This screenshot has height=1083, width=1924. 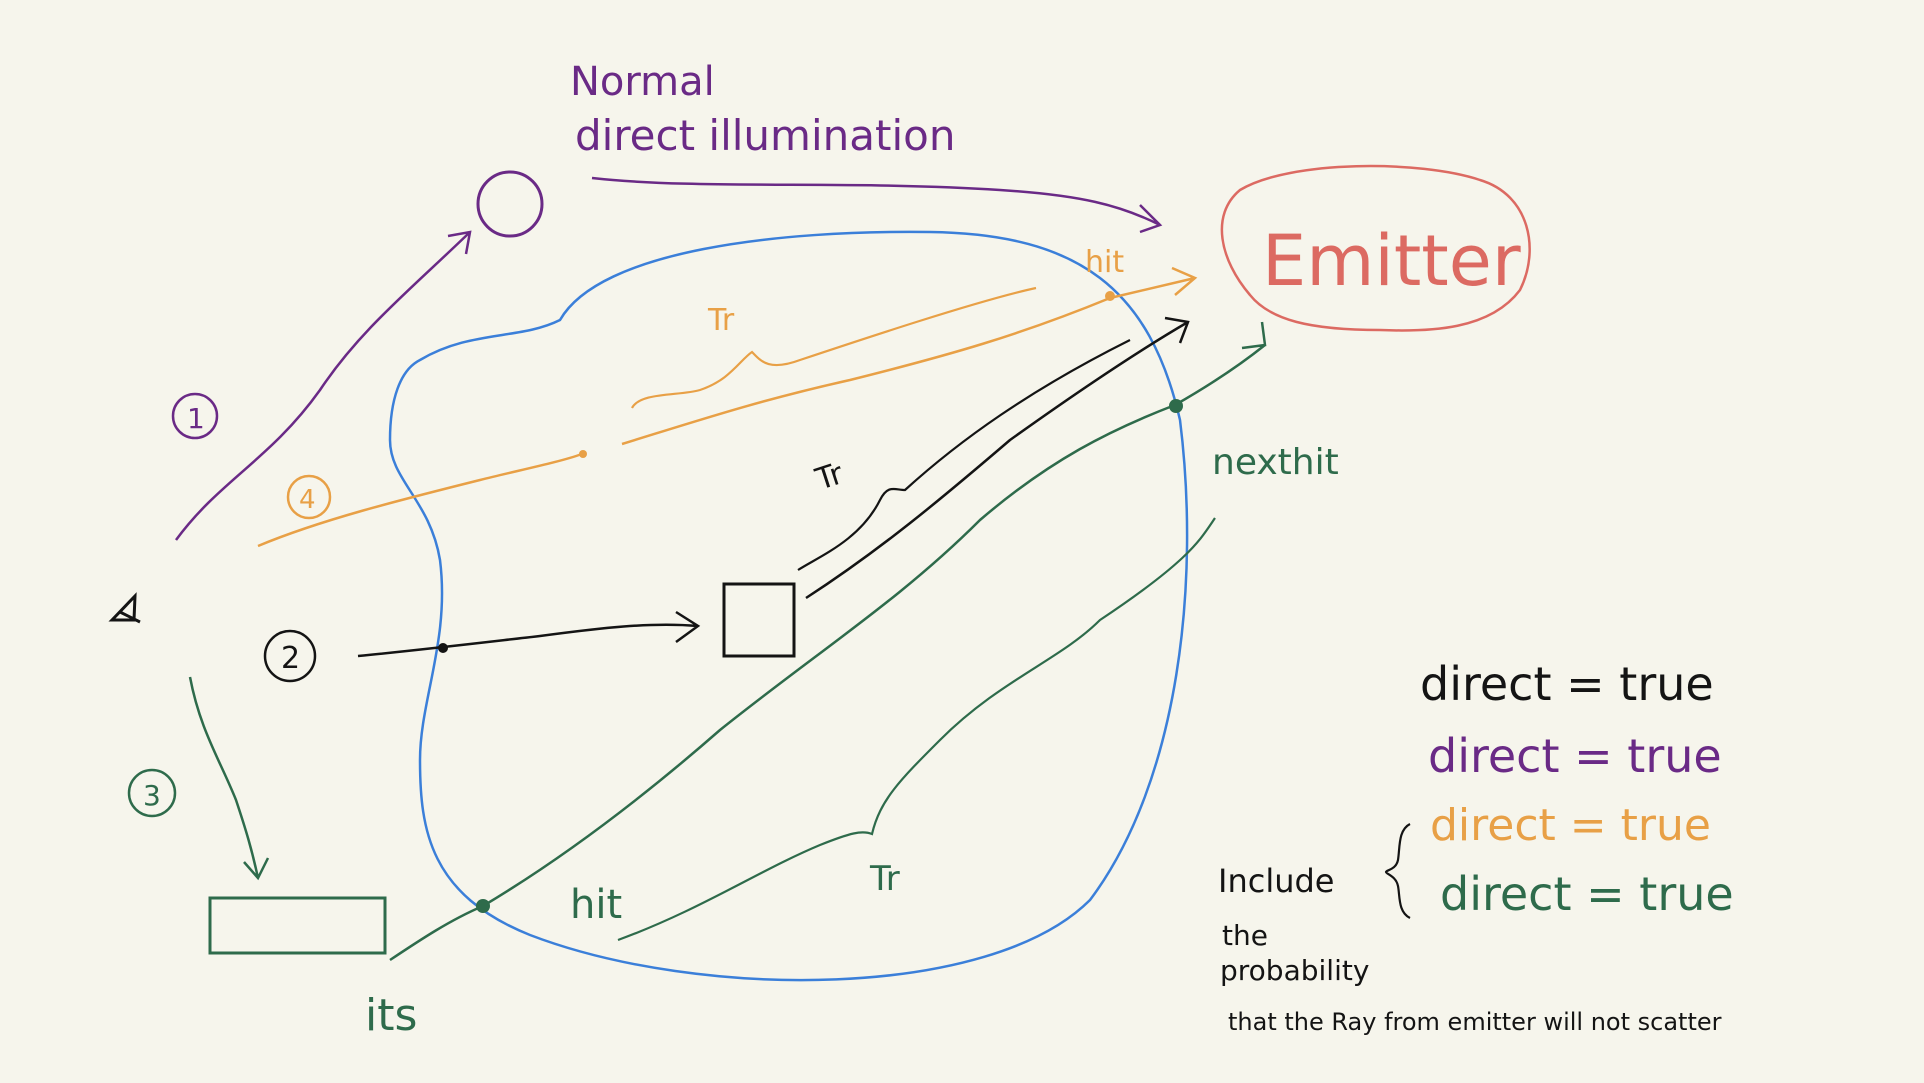 I want to click on normal-label: Normal, so click(x=642, y=82).